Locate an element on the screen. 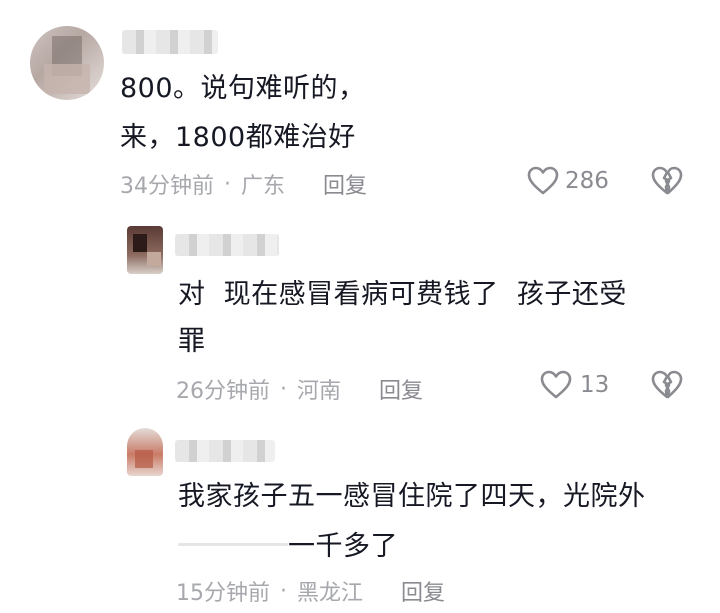  comment-text-line-1: 800。说句难听的， is located at coordinates (243, 88).